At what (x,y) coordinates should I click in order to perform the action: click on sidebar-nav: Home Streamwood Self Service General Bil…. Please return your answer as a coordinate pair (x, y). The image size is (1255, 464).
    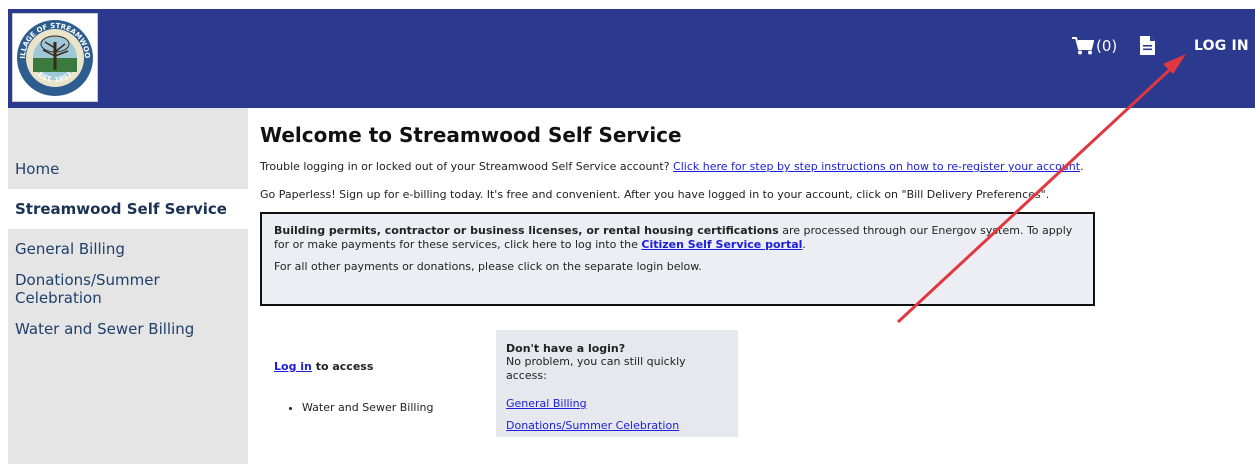
    Looking at the image, I should click on (128, 286).